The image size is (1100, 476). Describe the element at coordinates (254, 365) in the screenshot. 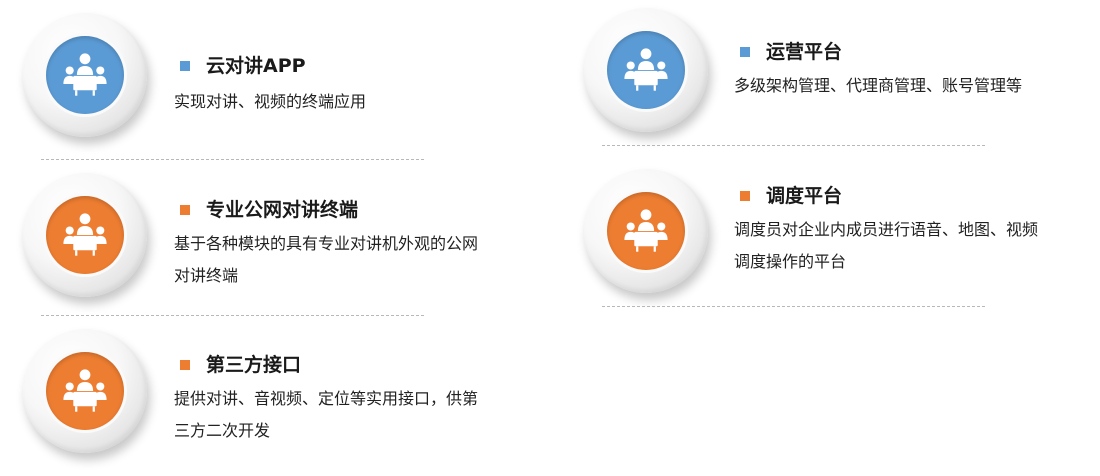

I see `item-title: 第三方接口` at that location.